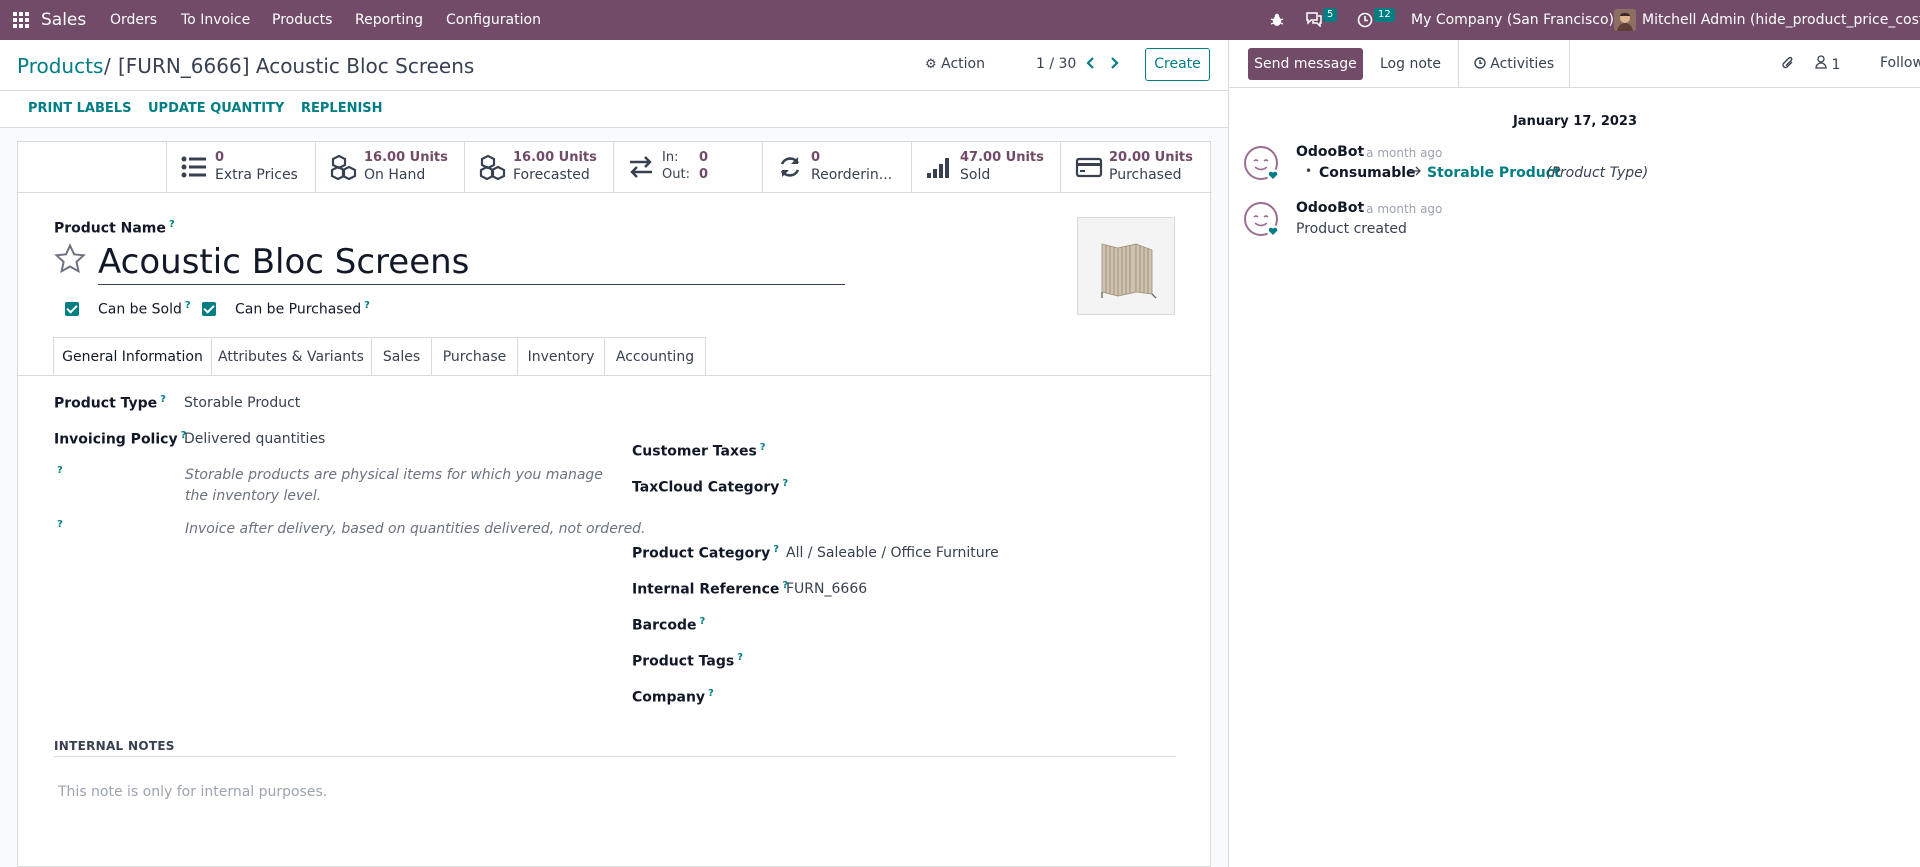  I want to click on cubes-icon, so click(343, 167).